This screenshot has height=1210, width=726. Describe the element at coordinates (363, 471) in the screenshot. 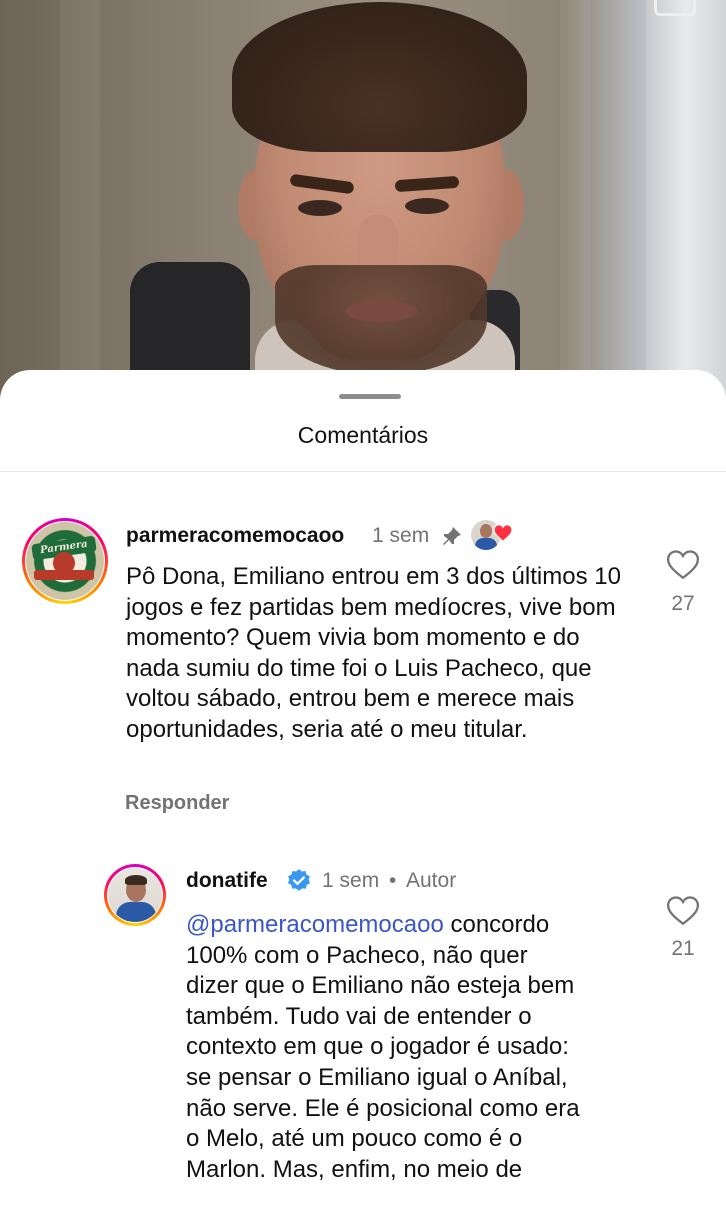

I see `divider` at that location.